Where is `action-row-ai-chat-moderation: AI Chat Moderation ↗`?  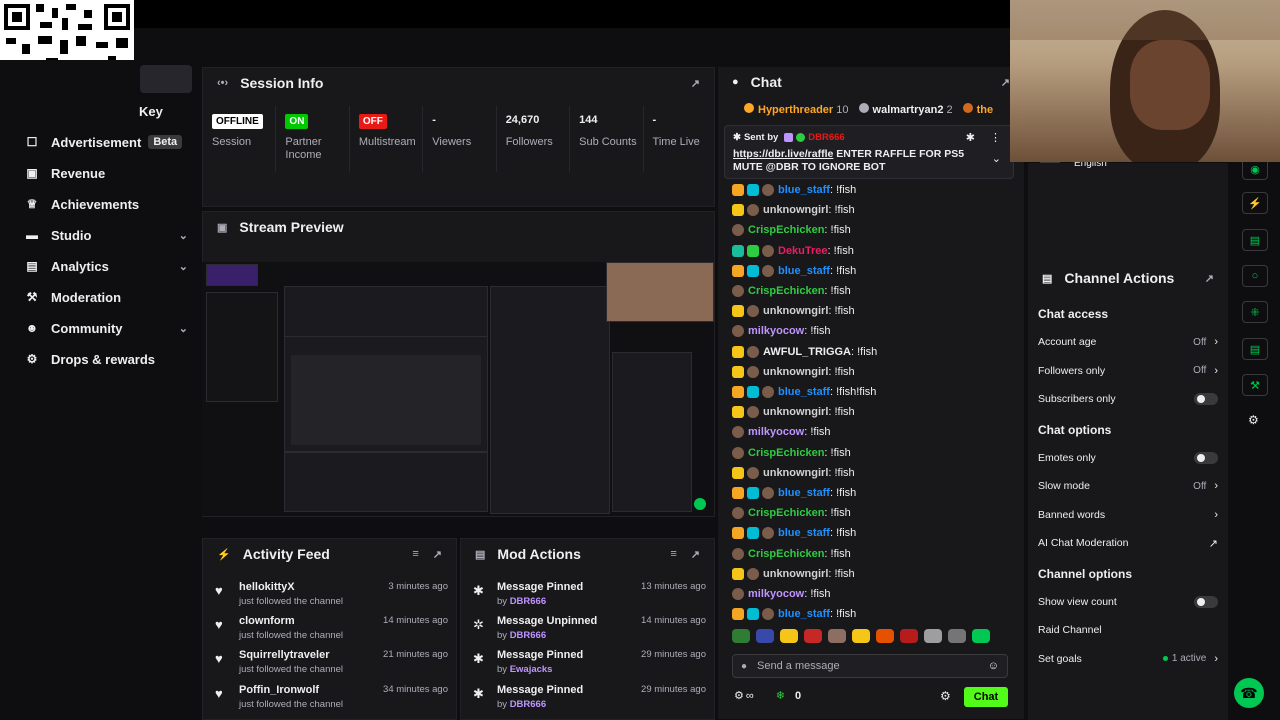 action-row-ai-chat-moderation: AI Chat Moderation ↗ is located at coordinates (1128, 543).